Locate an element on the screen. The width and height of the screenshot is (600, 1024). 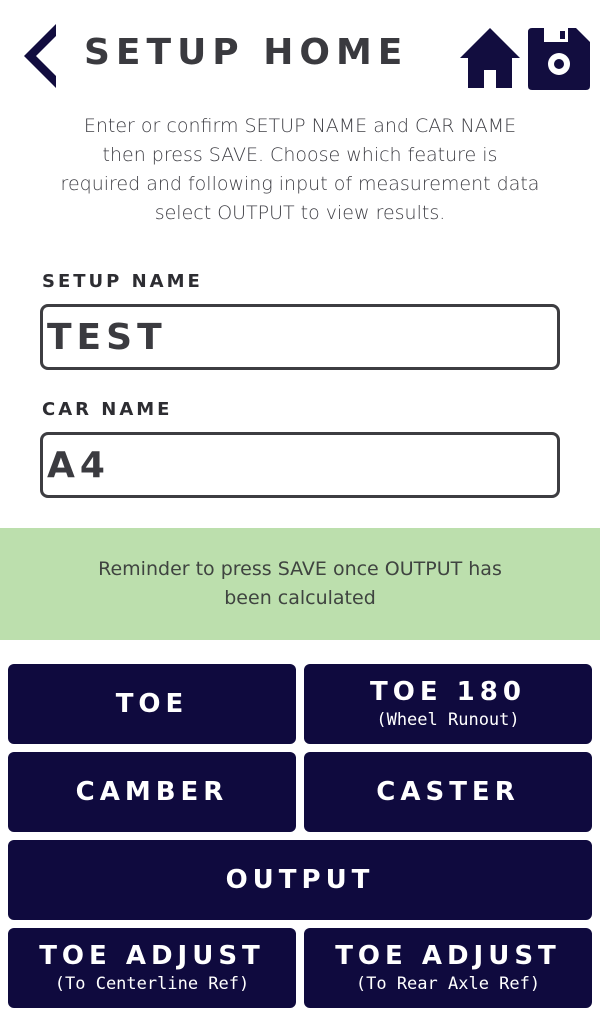
toe-button: TOE is located at coordinates (152, 704).